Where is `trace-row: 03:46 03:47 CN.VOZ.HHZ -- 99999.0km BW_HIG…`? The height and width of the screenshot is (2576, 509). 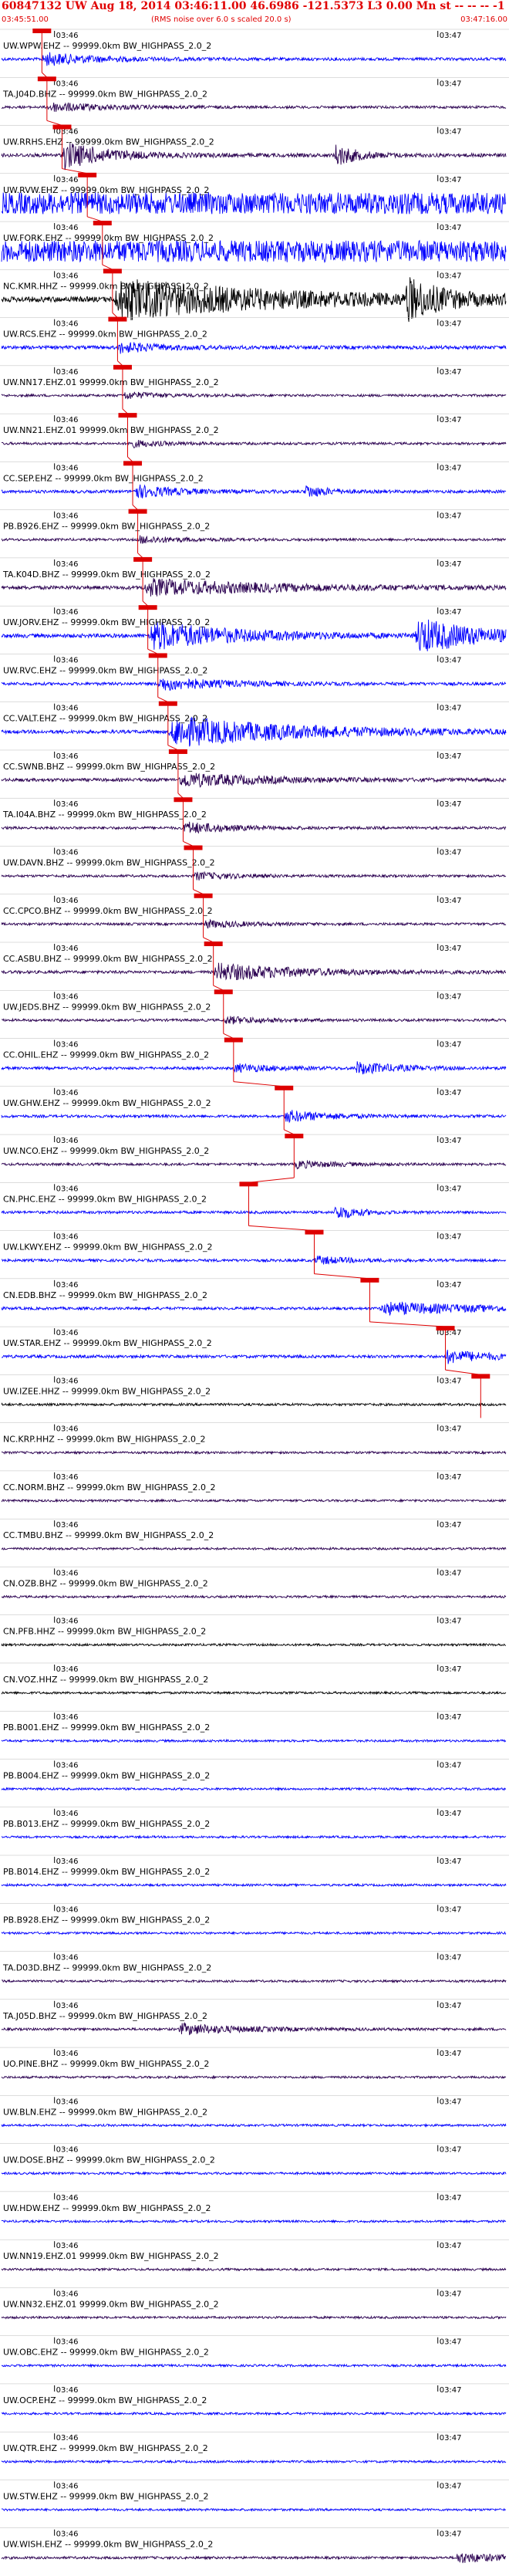 trace-row: 03:46 03:47 CN.VOZ.HHZ -- 99999.0km BW_HIG… is located at coordinates (254, 1678).